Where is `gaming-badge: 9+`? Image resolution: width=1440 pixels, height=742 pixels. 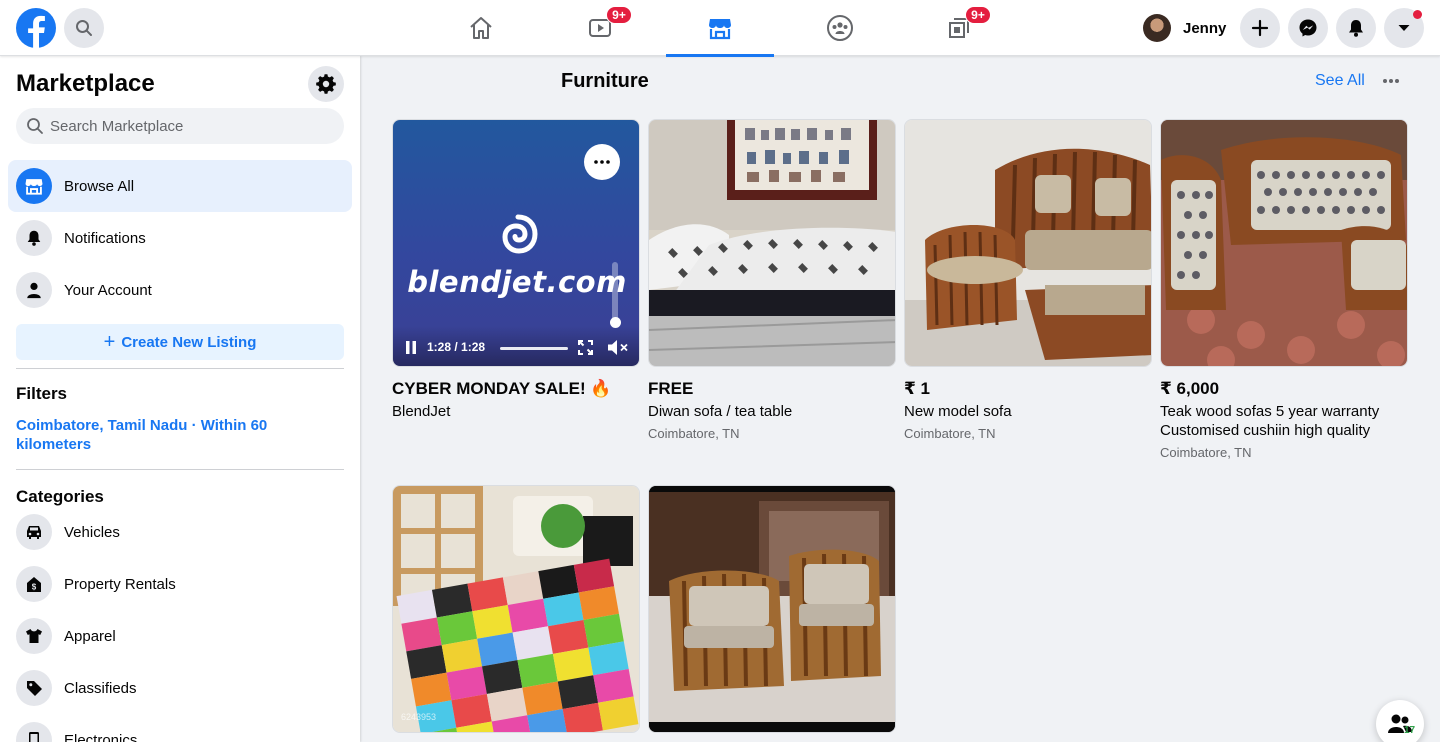 gaming-badge: 9+ is located at coordinates (978, 15).